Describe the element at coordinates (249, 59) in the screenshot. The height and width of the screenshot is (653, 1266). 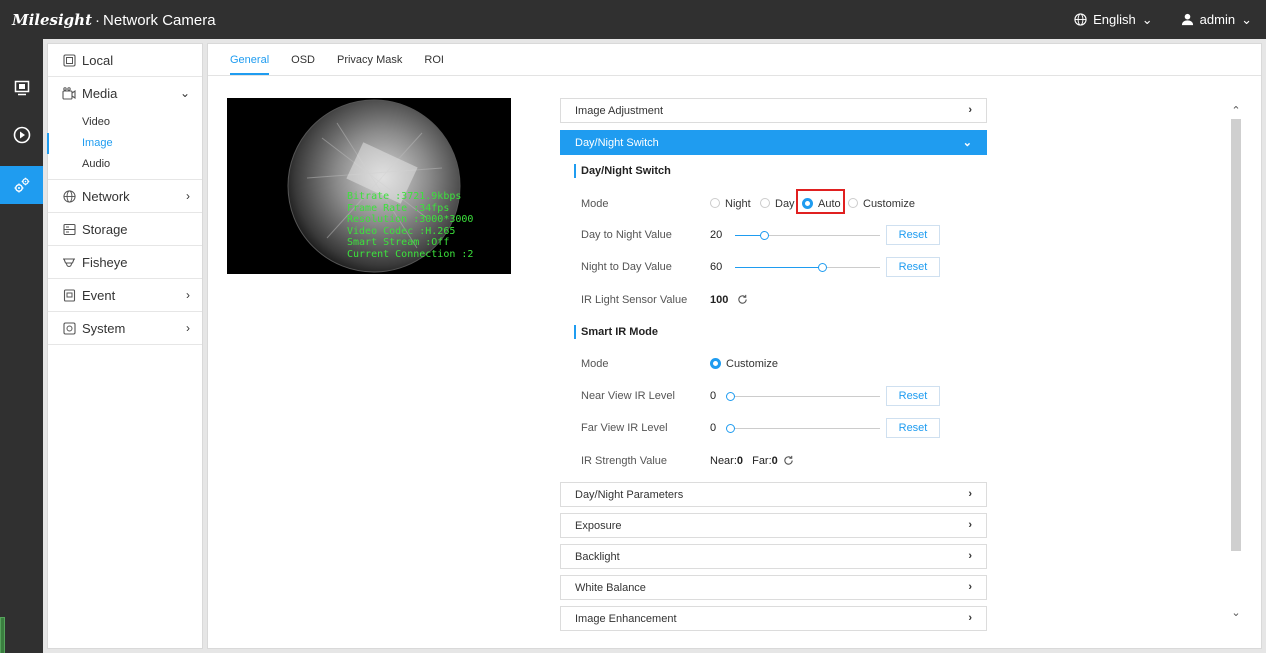
I see `tab-general: General` at that location.